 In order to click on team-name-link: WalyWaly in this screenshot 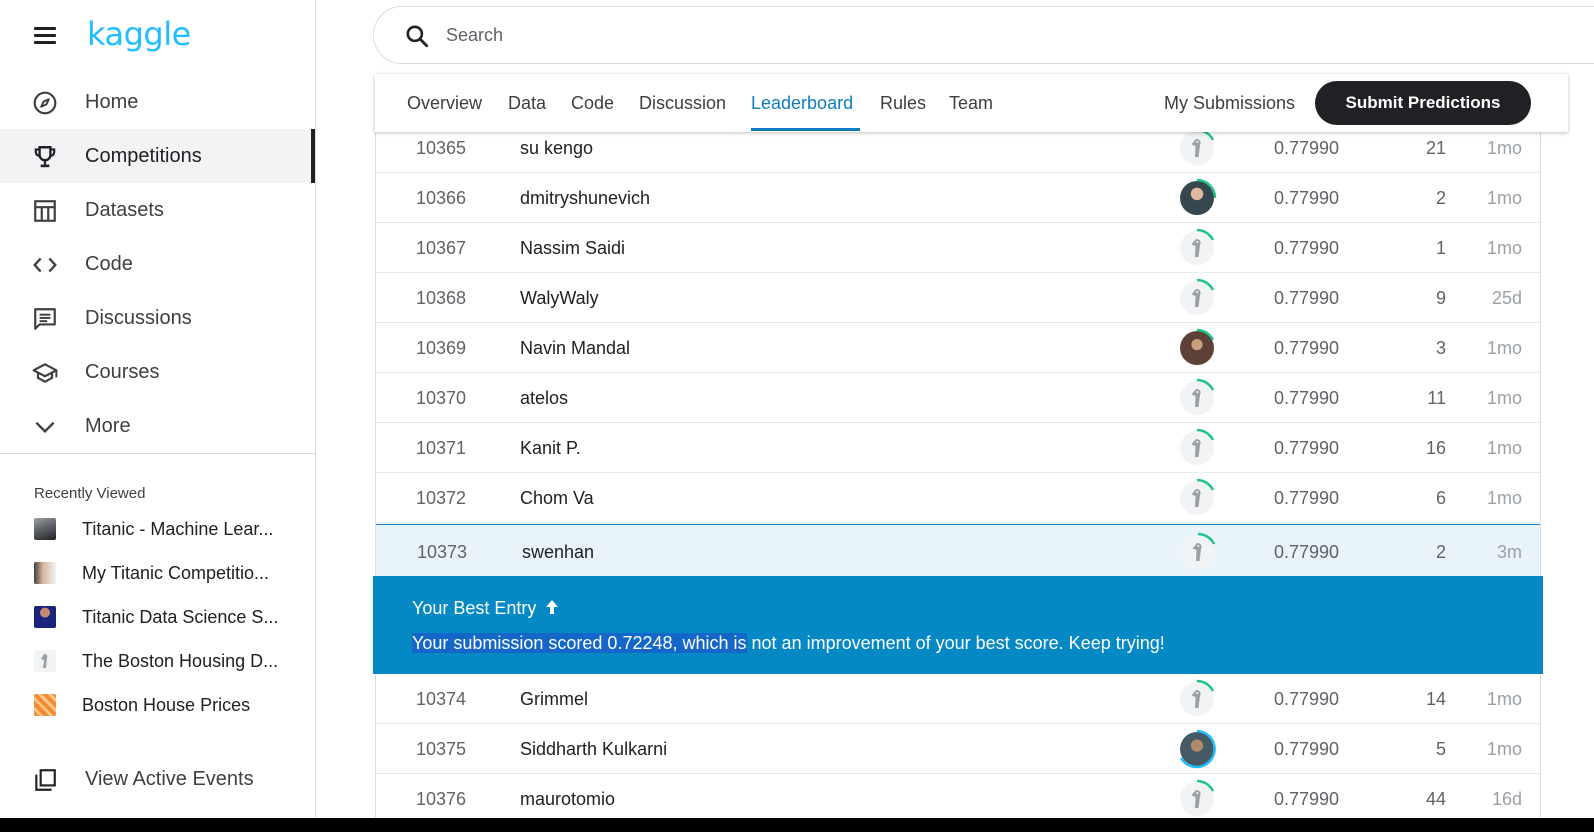, I will do `click(559, 298)`.